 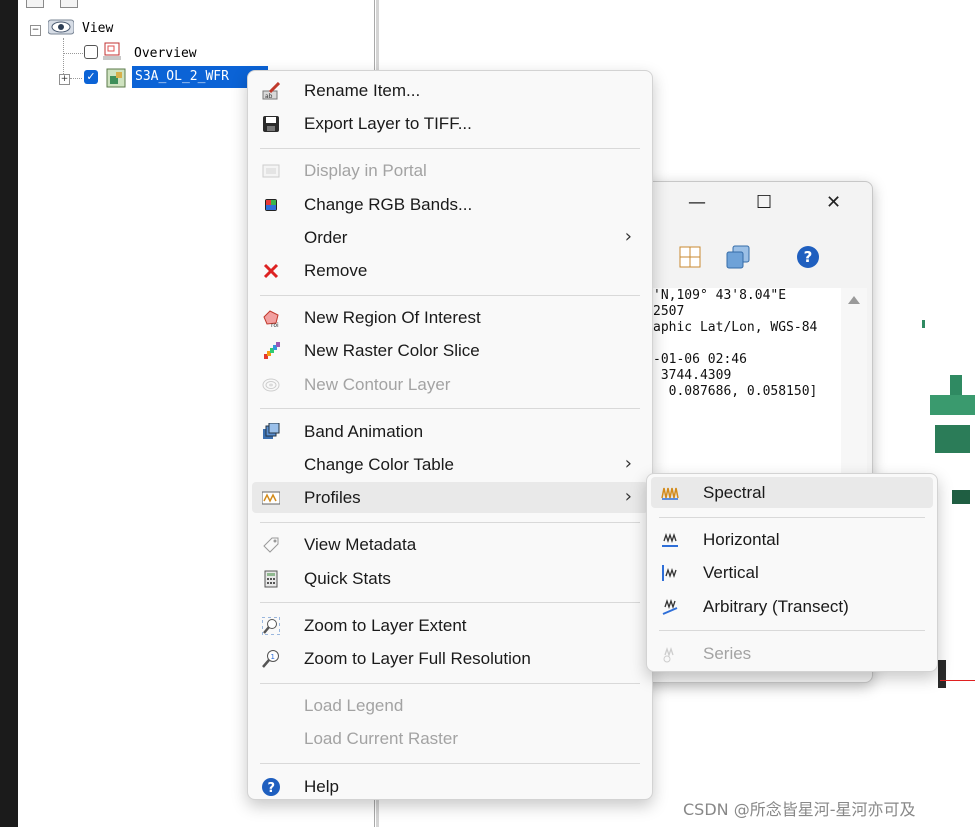 I want to click on menu-item-series: Series, so click(x=792, y=653).